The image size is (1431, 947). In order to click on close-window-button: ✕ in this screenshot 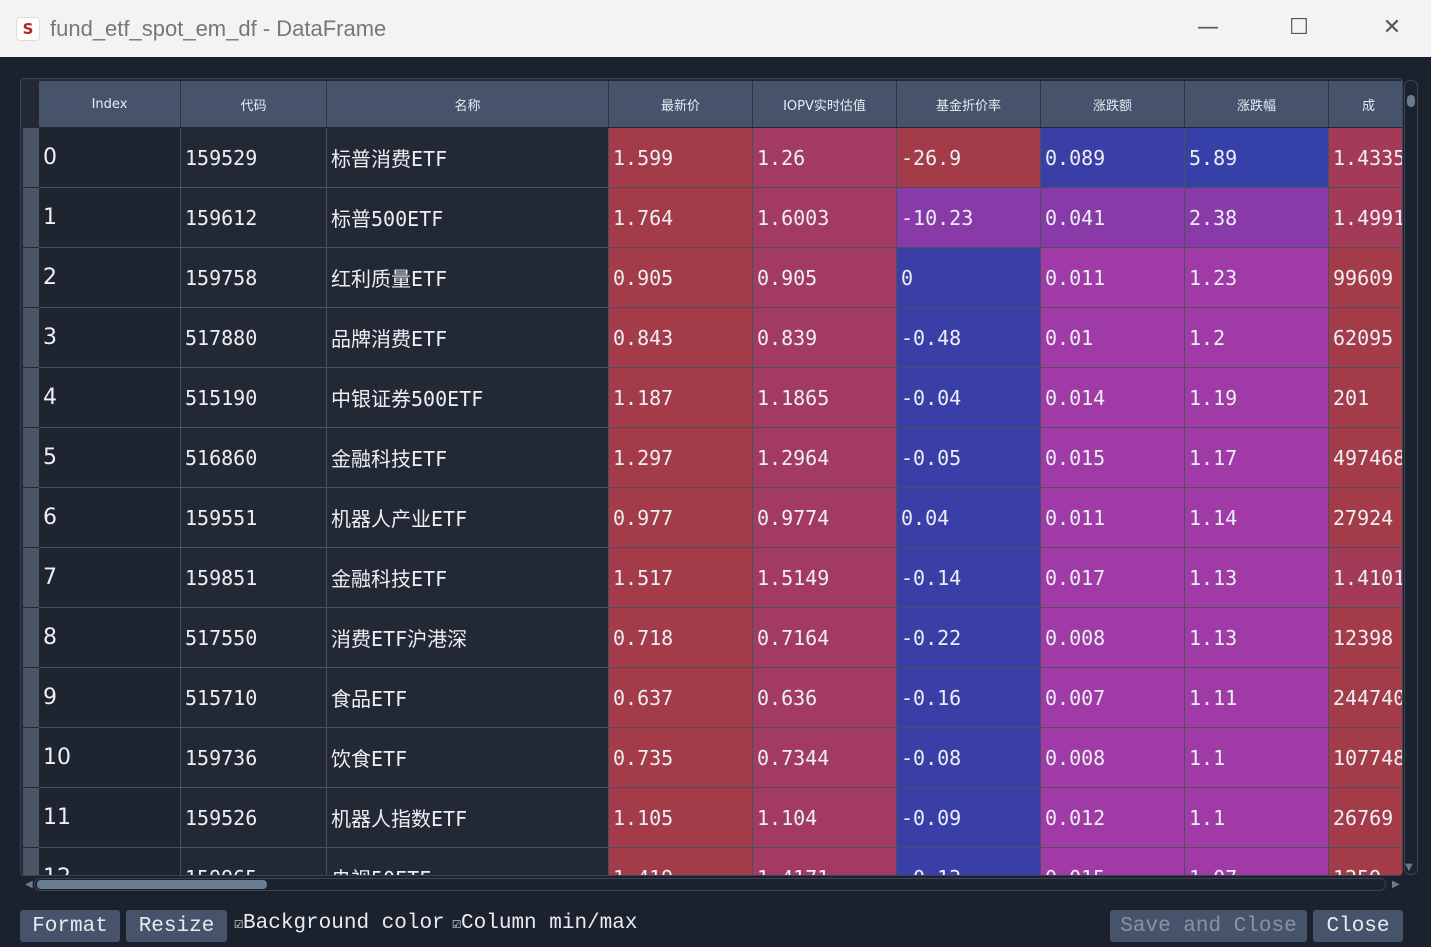, I will do `click(1392, 28)`.